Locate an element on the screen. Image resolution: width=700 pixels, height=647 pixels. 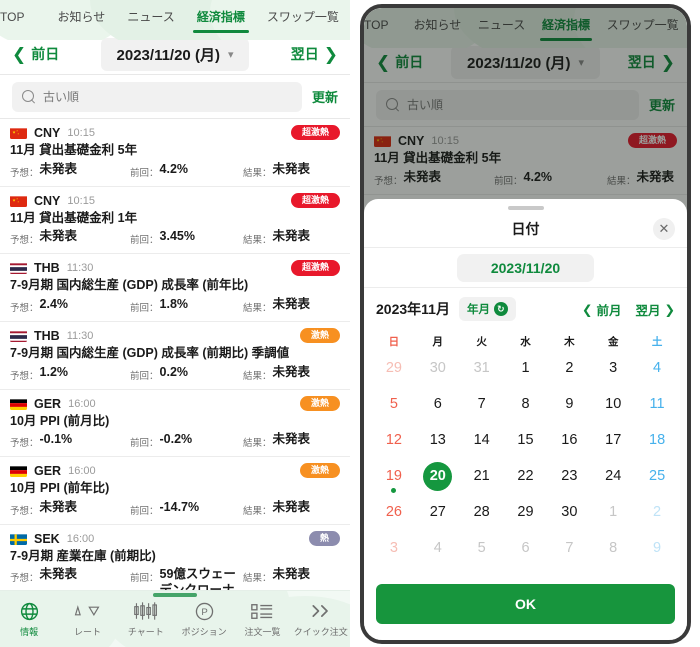
tab-label: スワップ一覧 is located at coordinates (302, 17).